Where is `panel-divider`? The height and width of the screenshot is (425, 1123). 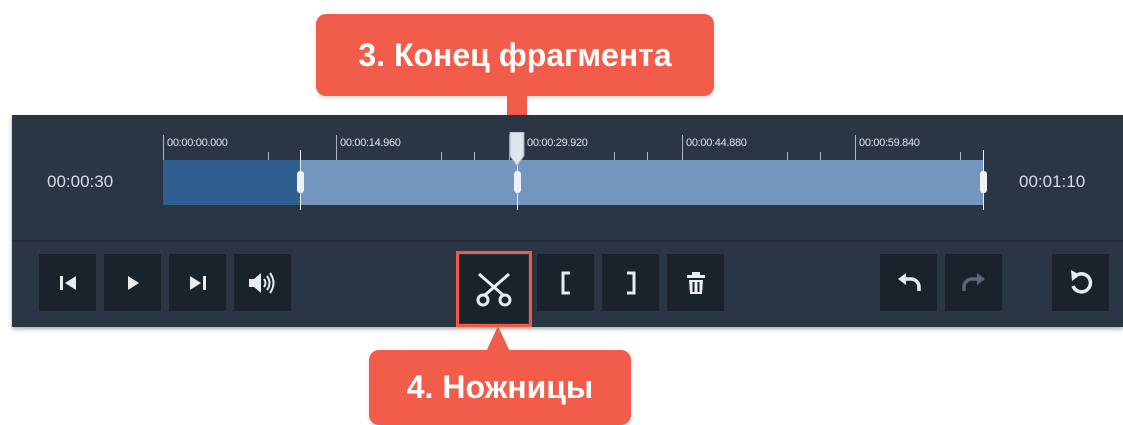 panel-divider is located at coordinates (567, 241).